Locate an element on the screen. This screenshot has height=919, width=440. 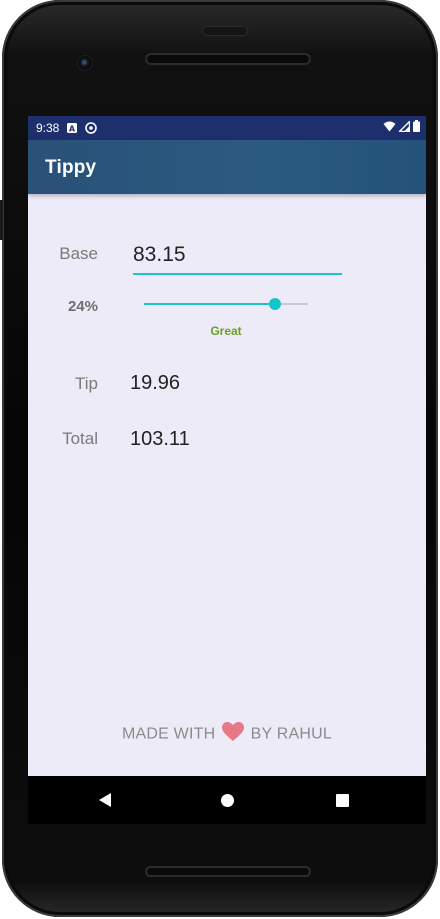
tip-percent-slider is located at coordinates (226, 304).